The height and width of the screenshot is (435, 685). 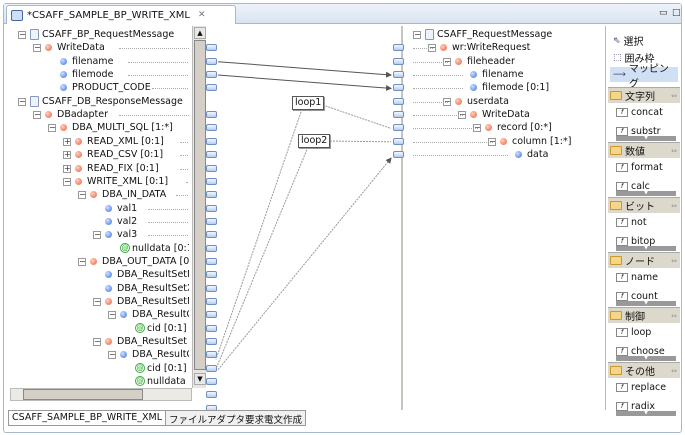 What do you see at coordinates (647, 167) in the screenshot?
I see `function-label: format` at bounding box center [647, 167].